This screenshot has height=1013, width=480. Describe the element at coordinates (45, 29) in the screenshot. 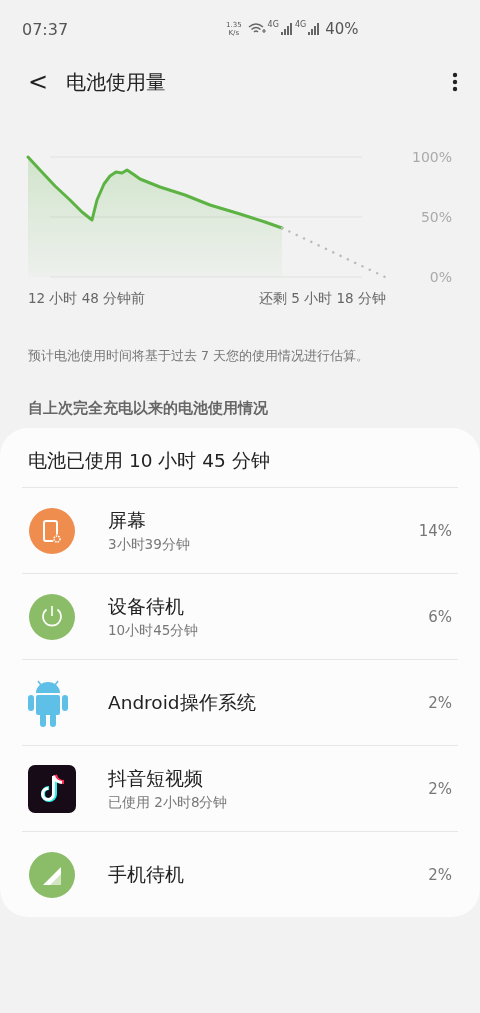

I see `status-time: 07:37` at that location.